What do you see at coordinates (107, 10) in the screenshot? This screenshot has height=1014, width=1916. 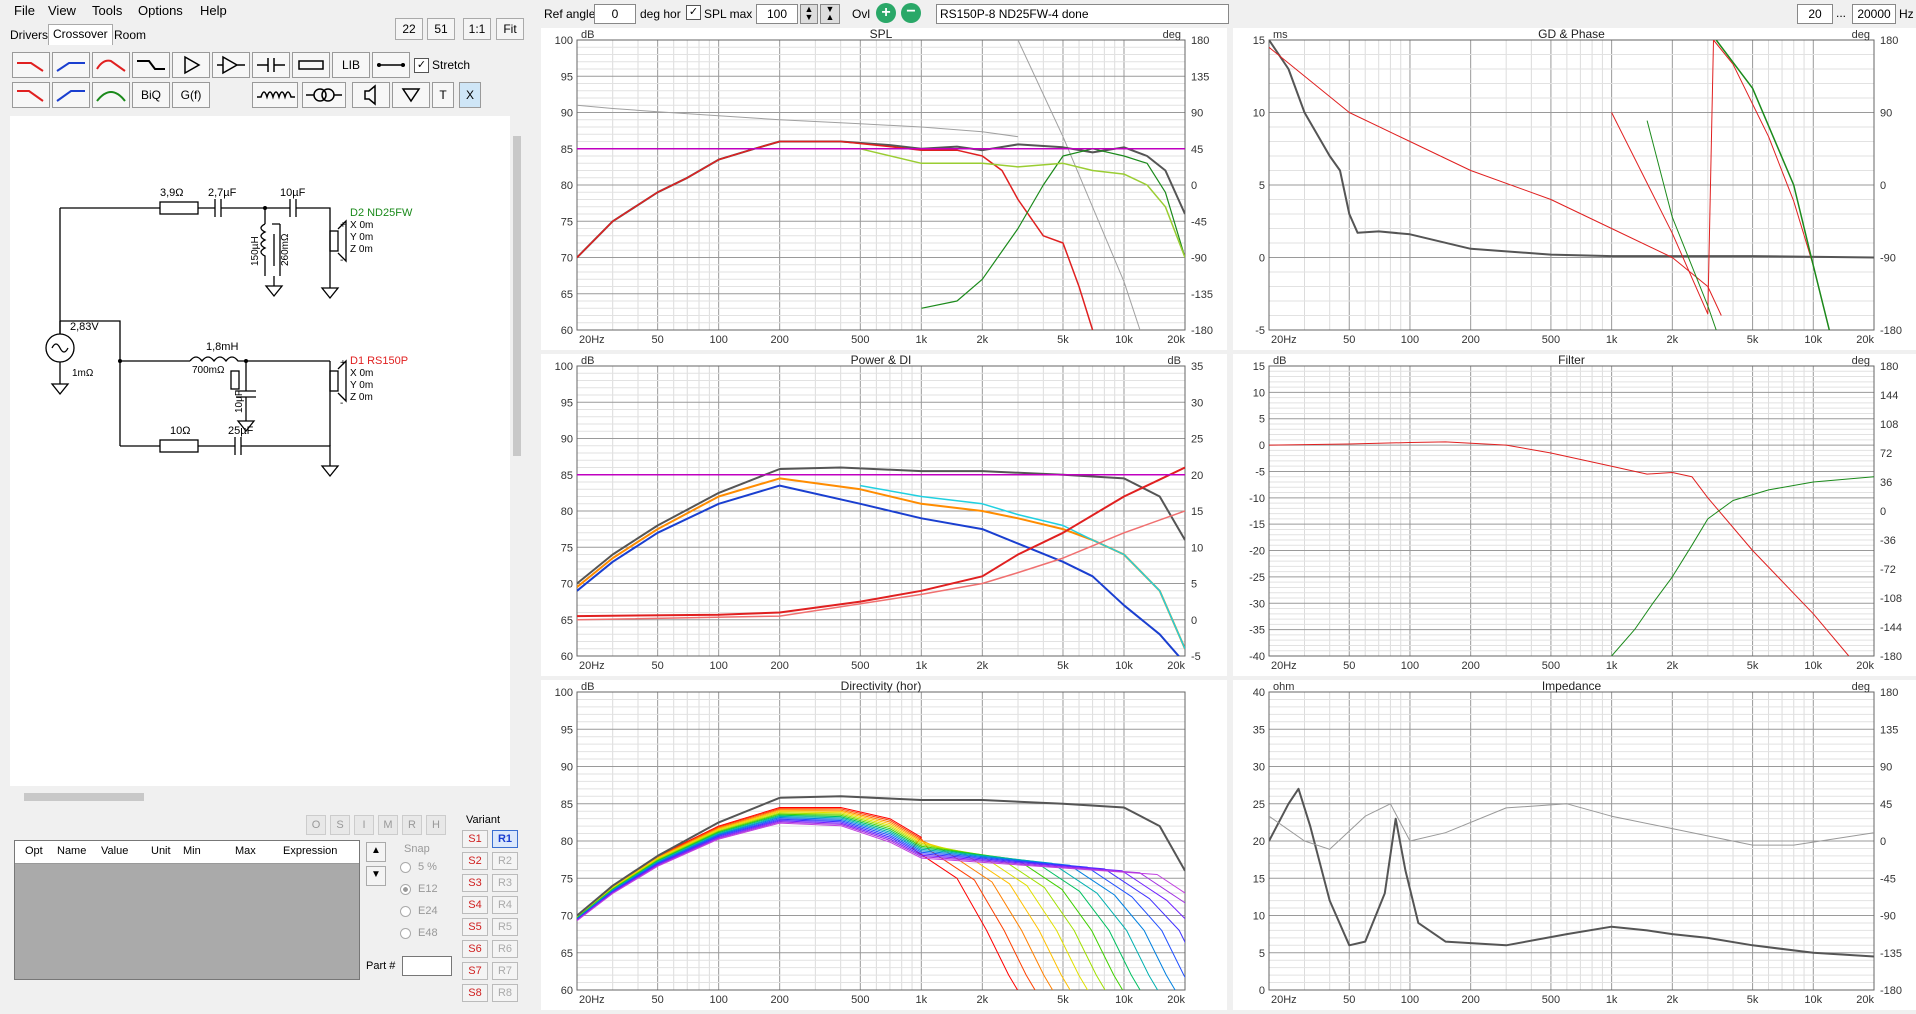 I see `menu-tools: Tools` at bounding box center [107, 10].